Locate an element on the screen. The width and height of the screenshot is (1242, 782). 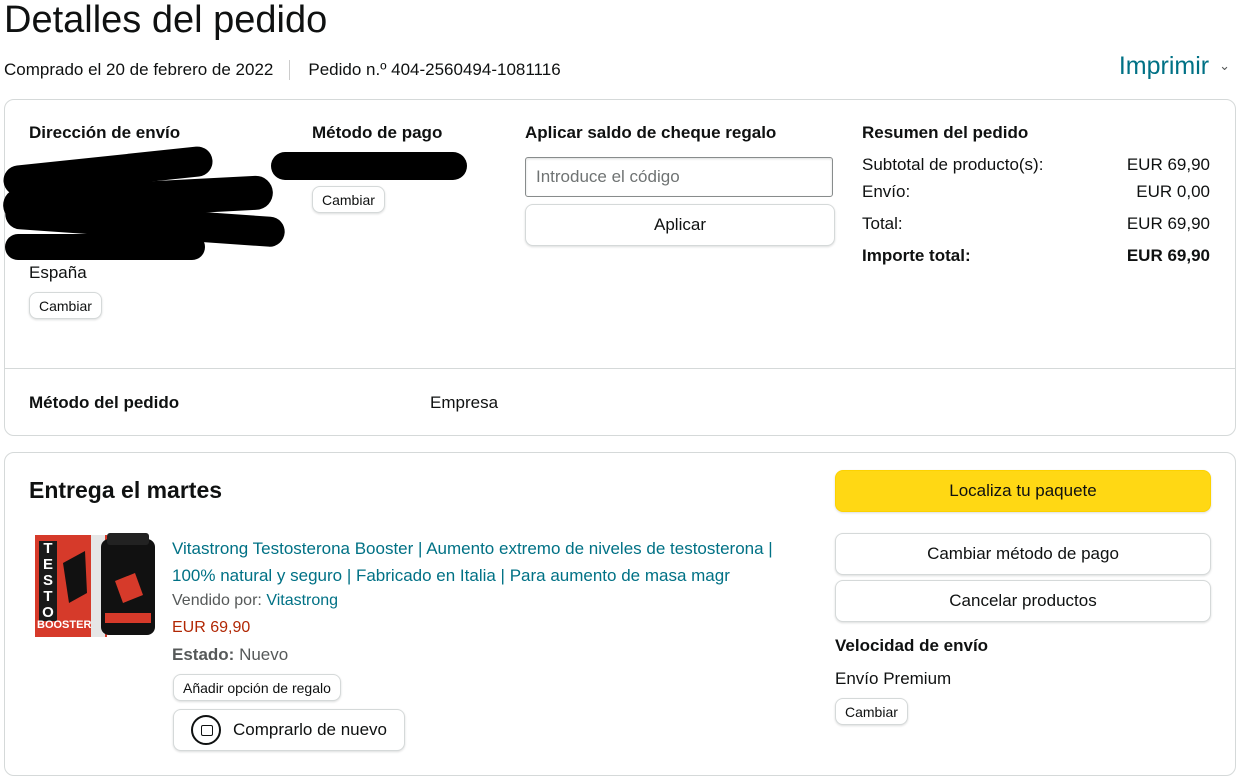
shipping-address-heading: Dirección de envío is located at coordinates (105, 132).